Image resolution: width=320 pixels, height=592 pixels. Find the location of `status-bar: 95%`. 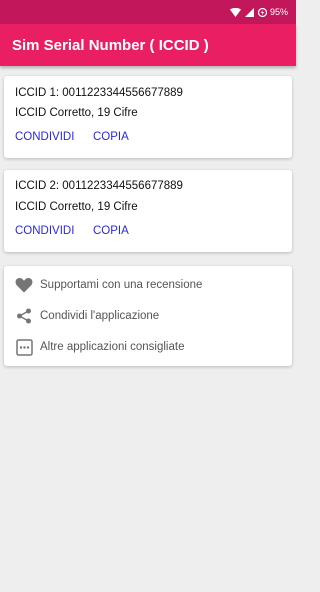

status-bar: 95% is located at coordinates (148, 12).